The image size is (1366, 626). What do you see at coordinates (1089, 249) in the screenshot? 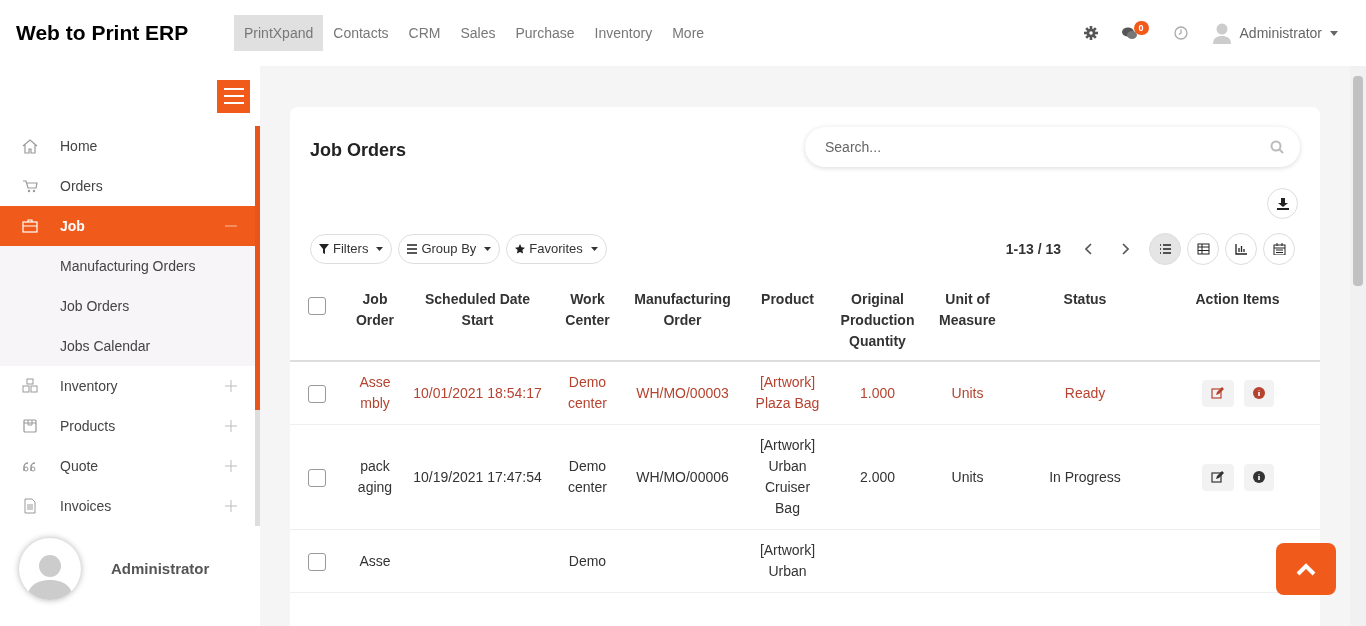
I see `previous-icon` at bounding box center [1089, 249].